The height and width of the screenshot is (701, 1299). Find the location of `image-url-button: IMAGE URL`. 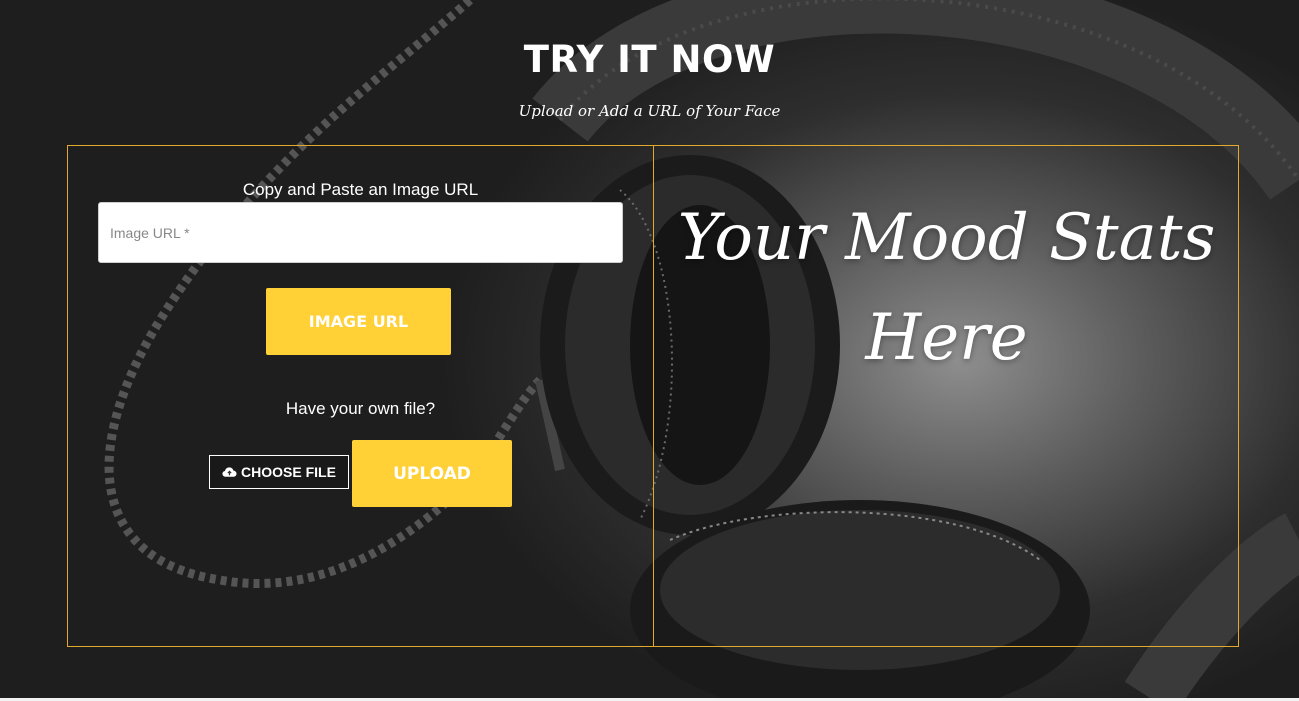

image-url-button: IMAGE URL is located at coordinates (358, 321).